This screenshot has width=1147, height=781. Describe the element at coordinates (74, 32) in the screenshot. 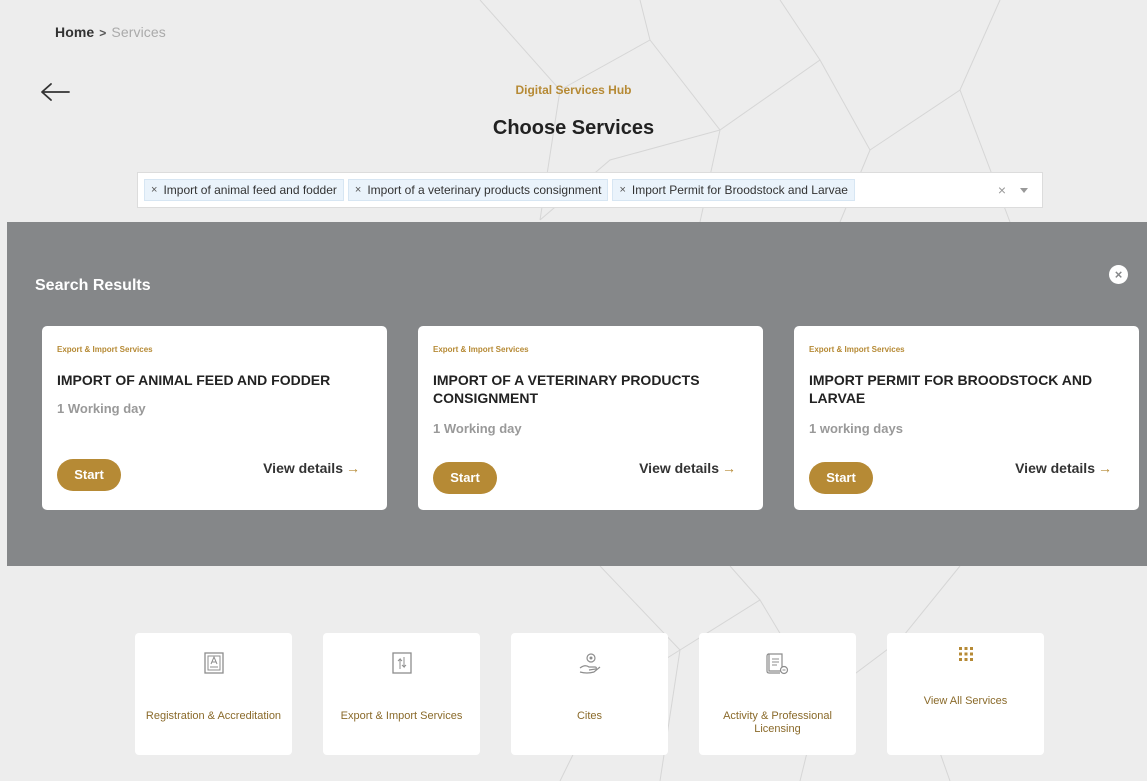

I see `breadcrumb-home: Home` at that location.